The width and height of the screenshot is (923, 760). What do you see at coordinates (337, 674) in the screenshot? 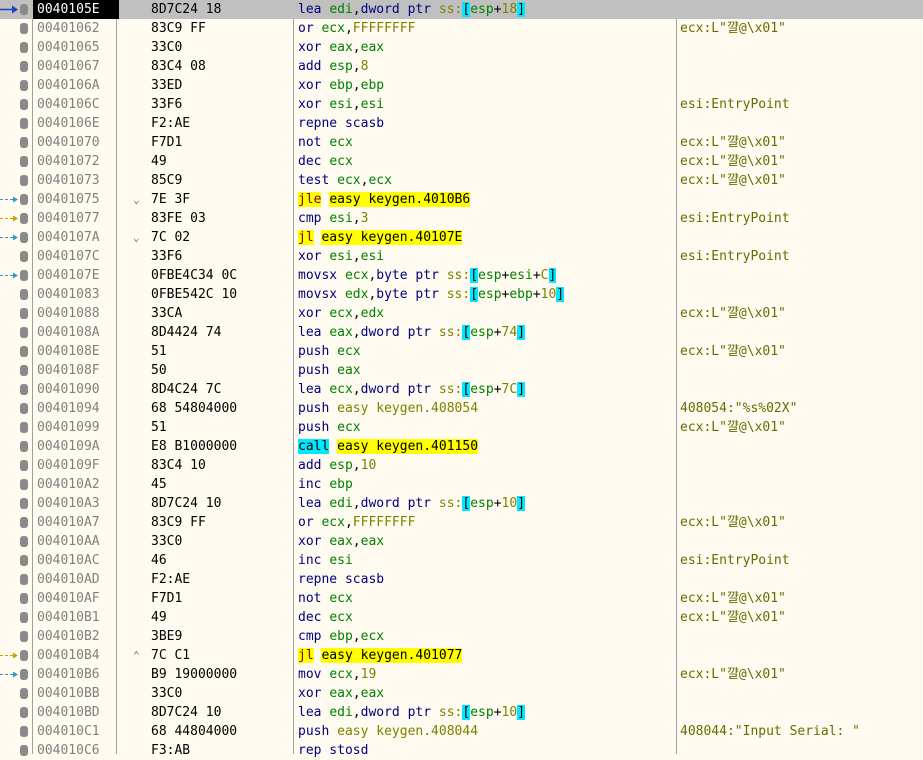
I see `instruction-text: mov ecx,19` at bounding box center [337, 674].